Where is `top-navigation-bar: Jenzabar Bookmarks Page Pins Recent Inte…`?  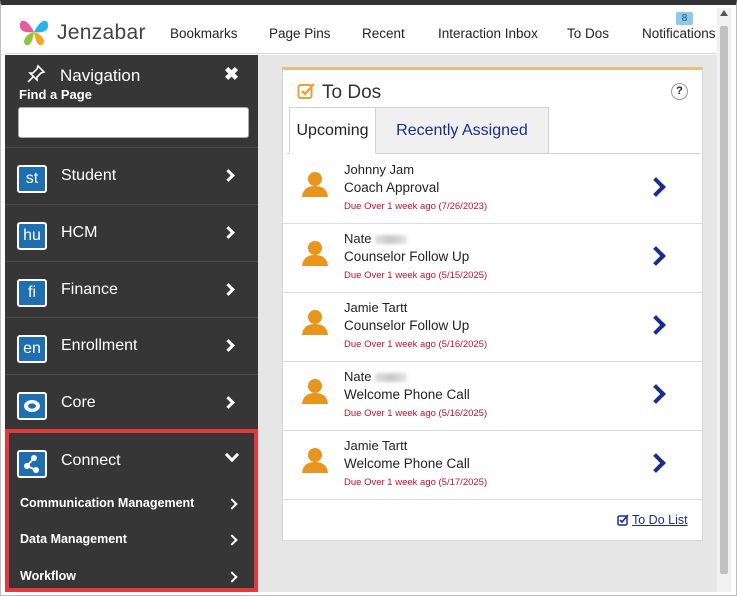
top-navigation-bar: Jenzabar Bookmarks Page Pins Recent Inte… is located at coordinates (361, 31).